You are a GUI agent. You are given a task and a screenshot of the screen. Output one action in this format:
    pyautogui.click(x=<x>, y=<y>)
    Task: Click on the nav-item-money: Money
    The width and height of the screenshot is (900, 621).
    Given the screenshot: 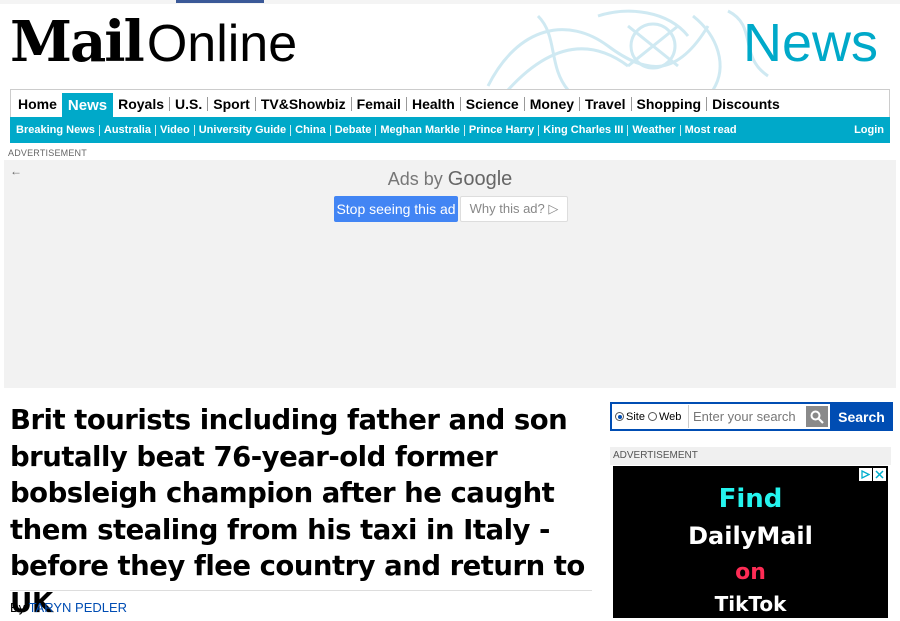 What is the action you would take?
    pyautogui.click(x=552, y=103)
    